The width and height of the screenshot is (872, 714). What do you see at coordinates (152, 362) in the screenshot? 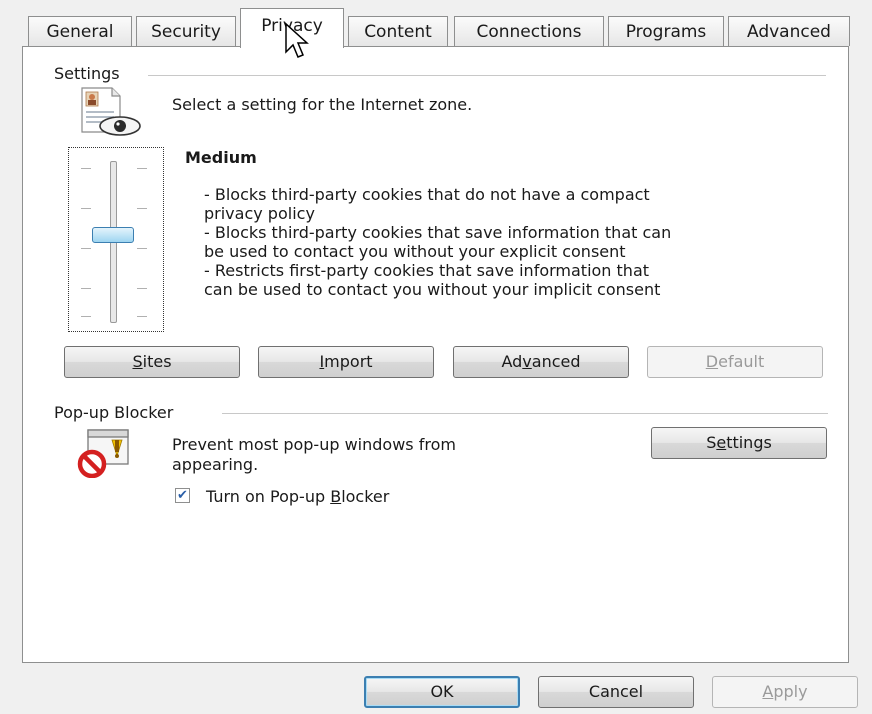
I see `sites-button: Sites` at bounding box center [152, 362].